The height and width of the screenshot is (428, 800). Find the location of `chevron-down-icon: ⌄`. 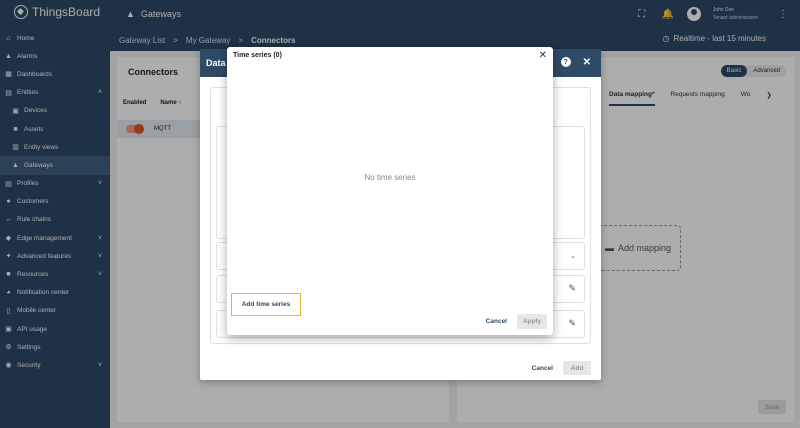

chevron-down-icon: ⌄ is located at coordinates (573, 256).